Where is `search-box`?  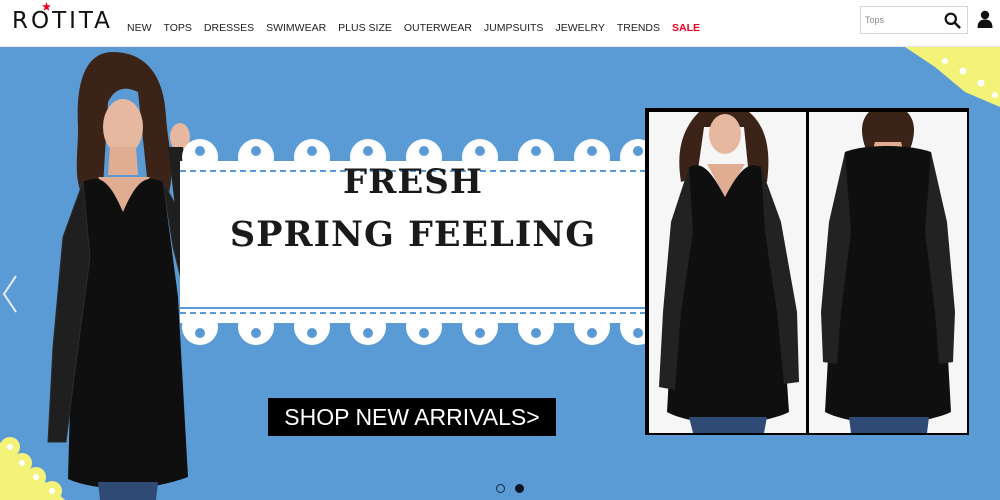 search-box is located at coordinates (914, 20).